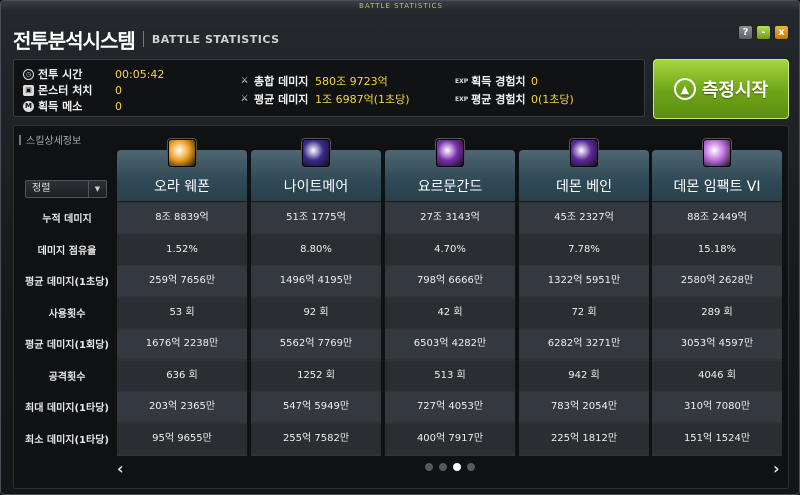 This screenshot has width=800, height=495. What do you see at coordinates (745, 32) in the screenshot?
I see `help-button: ?` at bounding box center [745, 32].